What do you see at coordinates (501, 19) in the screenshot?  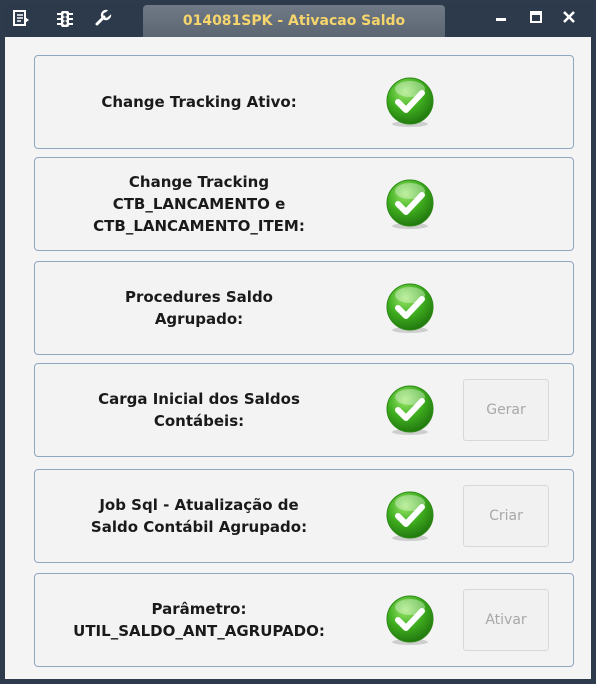 I see `minimize-button` at bounding box center [501, 19].